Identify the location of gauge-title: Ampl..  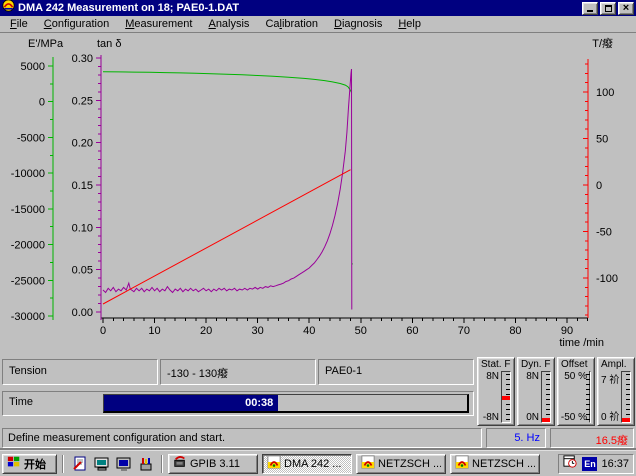
(614, 364).